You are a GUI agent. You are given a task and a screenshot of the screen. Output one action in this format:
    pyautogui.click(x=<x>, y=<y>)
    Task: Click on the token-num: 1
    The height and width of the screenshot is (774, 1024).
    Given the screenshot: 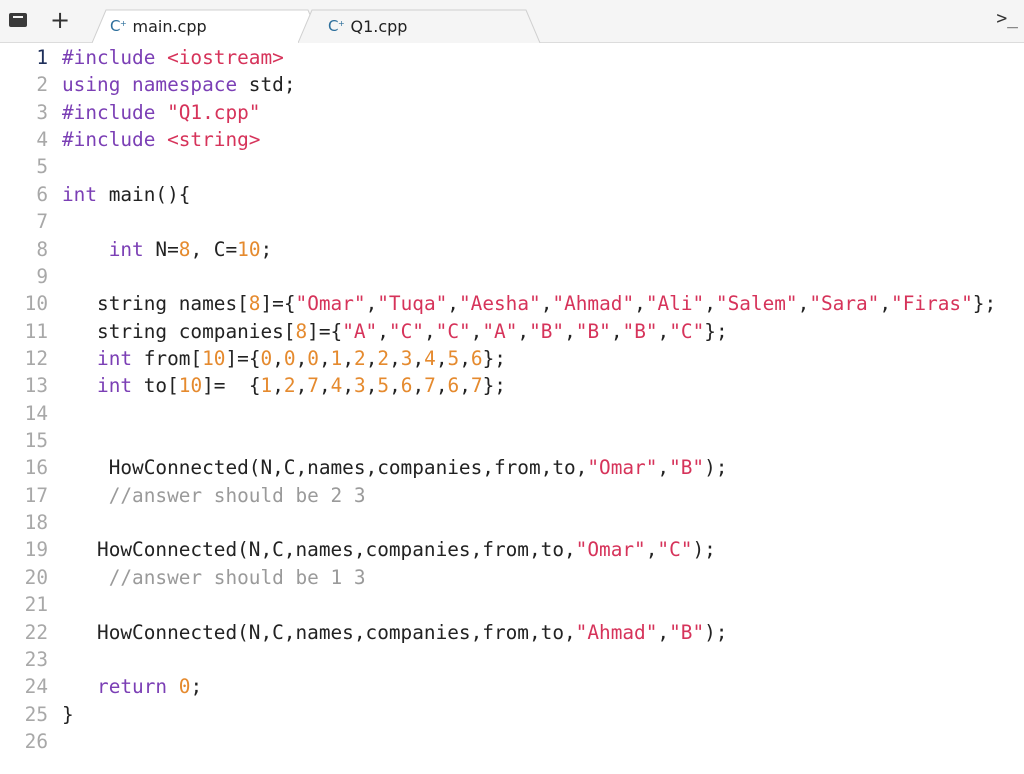 What is the action you would take?
    pyautogui.click(x=336, y=358)
    